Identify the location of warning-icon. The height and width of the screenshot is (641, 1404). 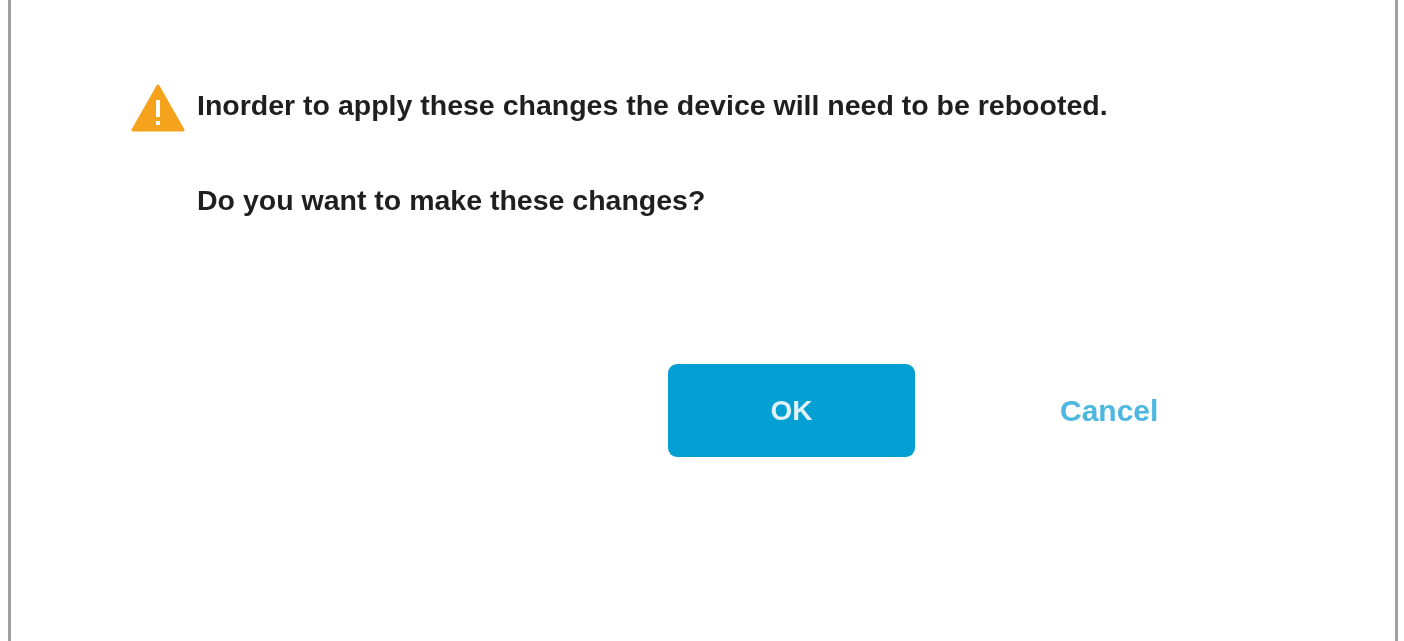
(158, 108).